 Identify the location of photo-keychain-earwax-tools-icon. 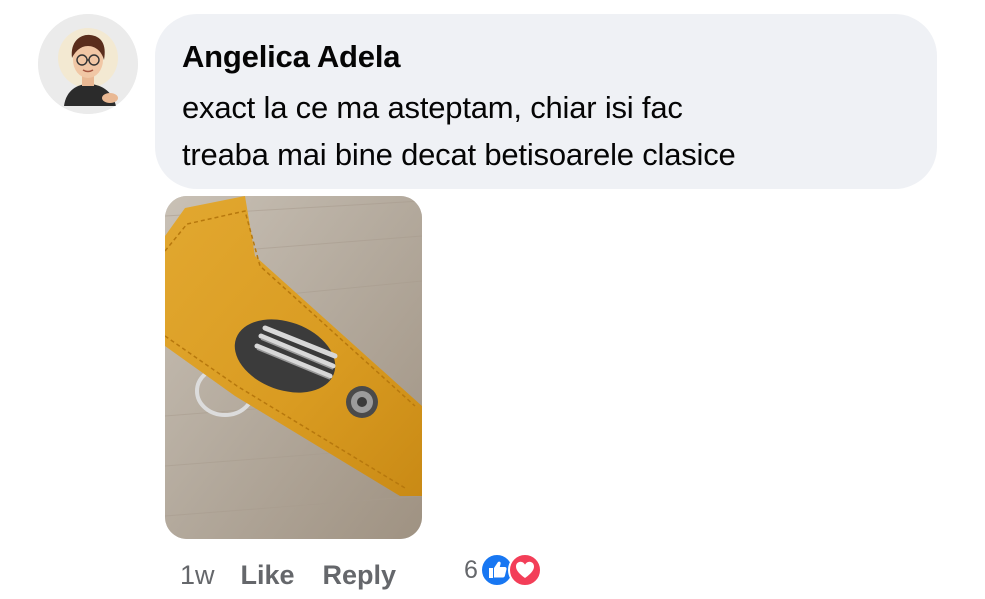
(293, 367).